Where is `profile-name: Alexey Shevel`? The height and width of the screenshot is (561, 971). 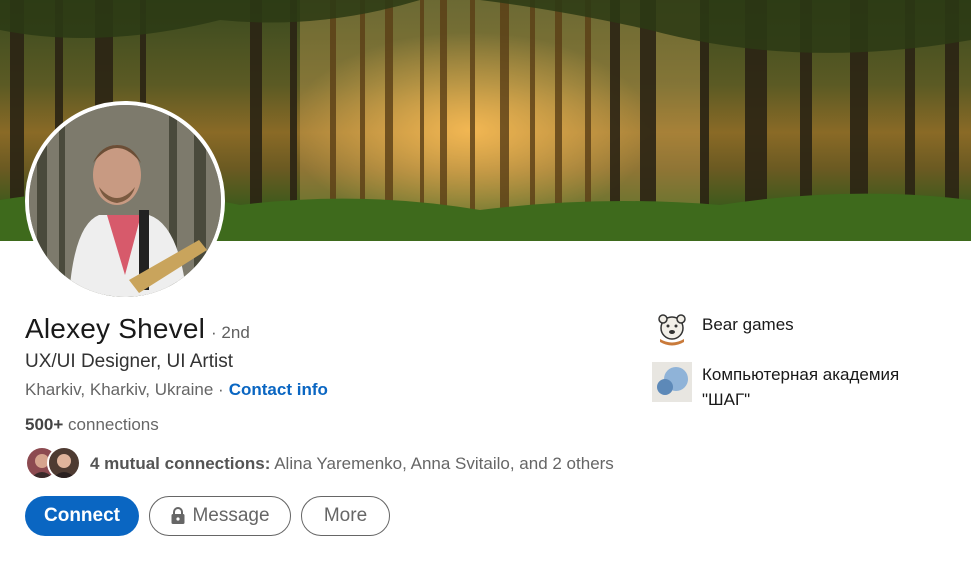 profile-name: Alexey Shevel is located at coordinates (115, 328).